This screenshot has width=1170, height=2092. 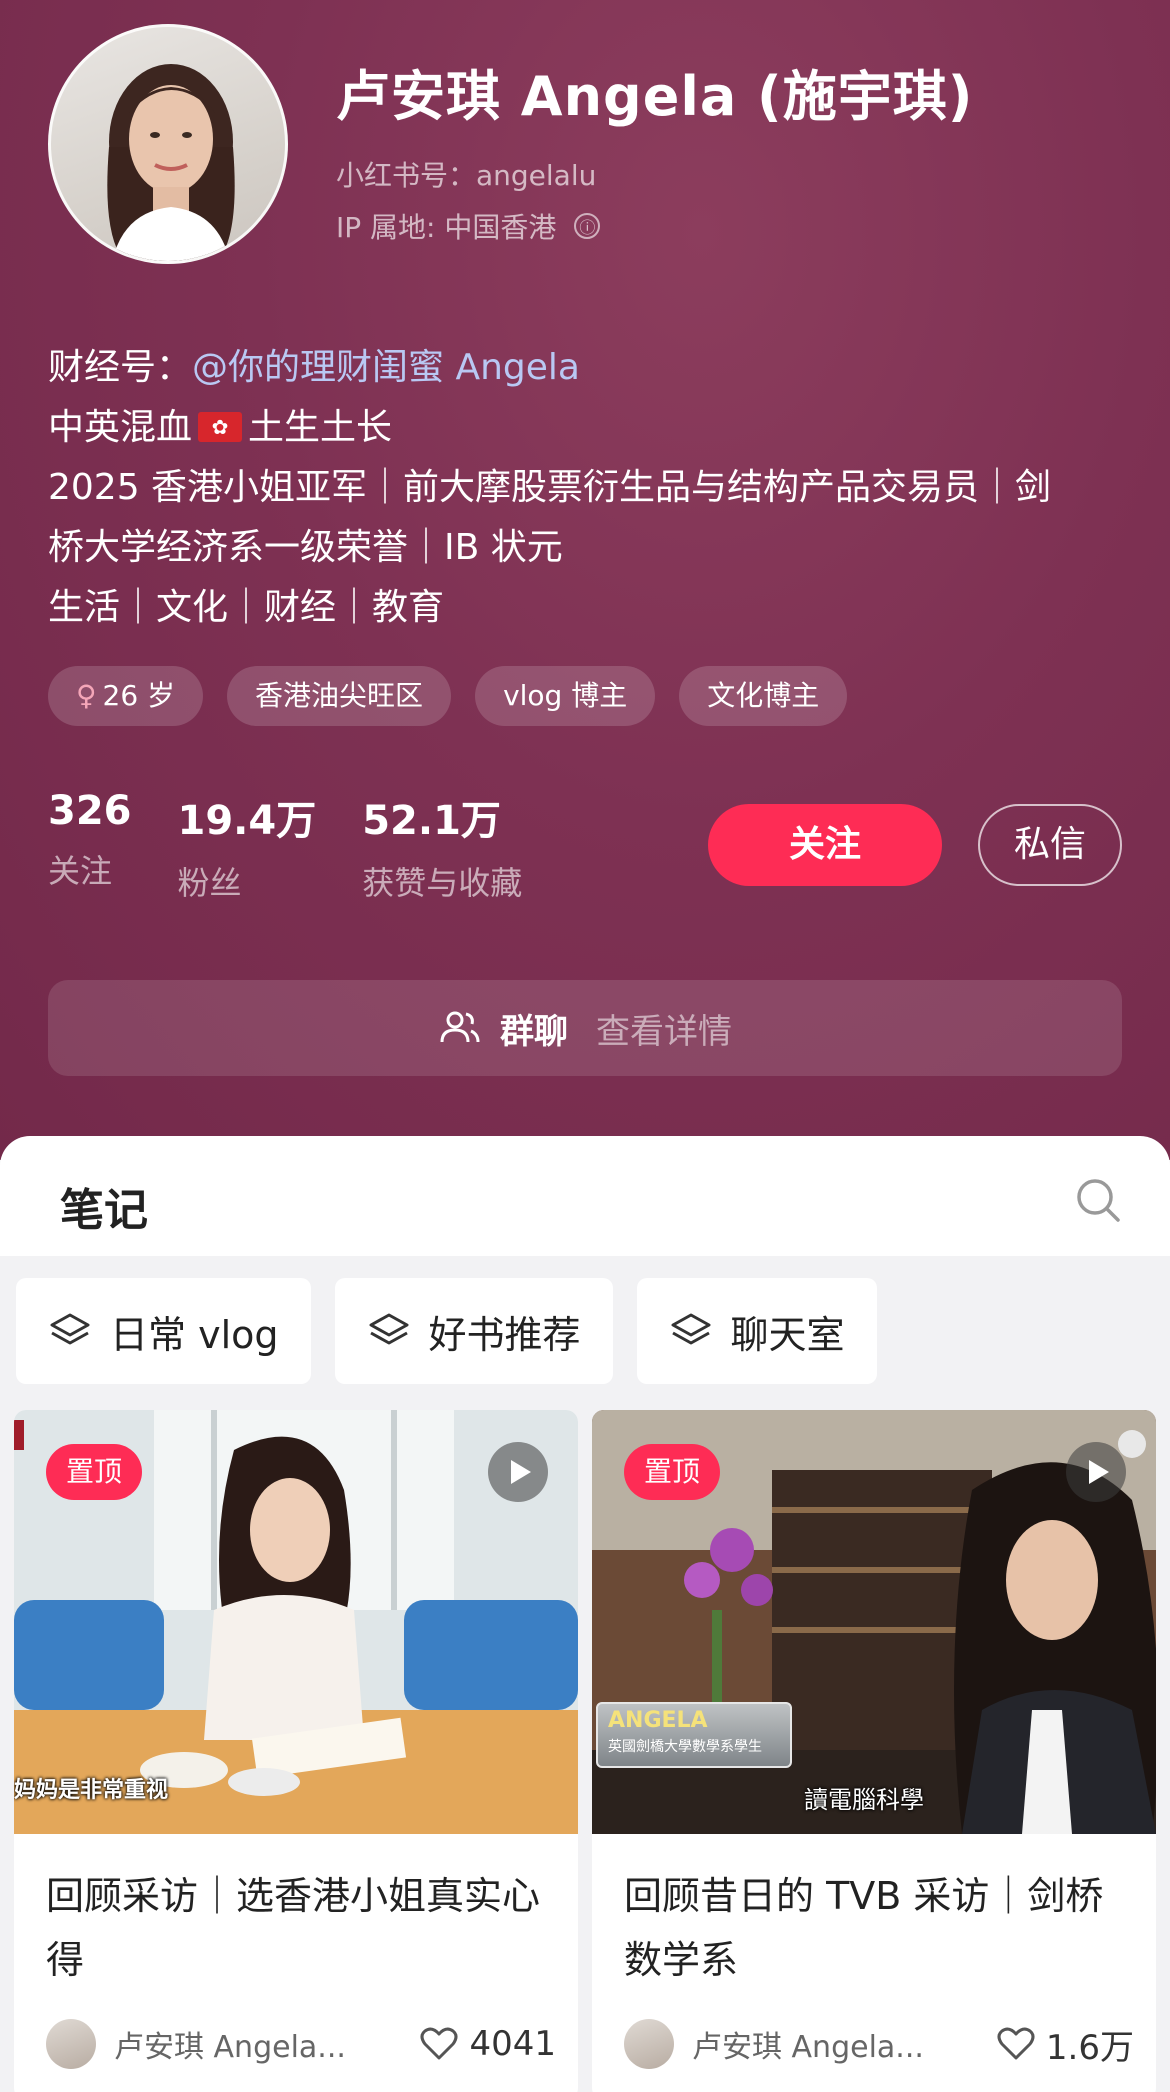 I want to click on video-caption: 讀電腦科學, so click(x=864, y=1800).